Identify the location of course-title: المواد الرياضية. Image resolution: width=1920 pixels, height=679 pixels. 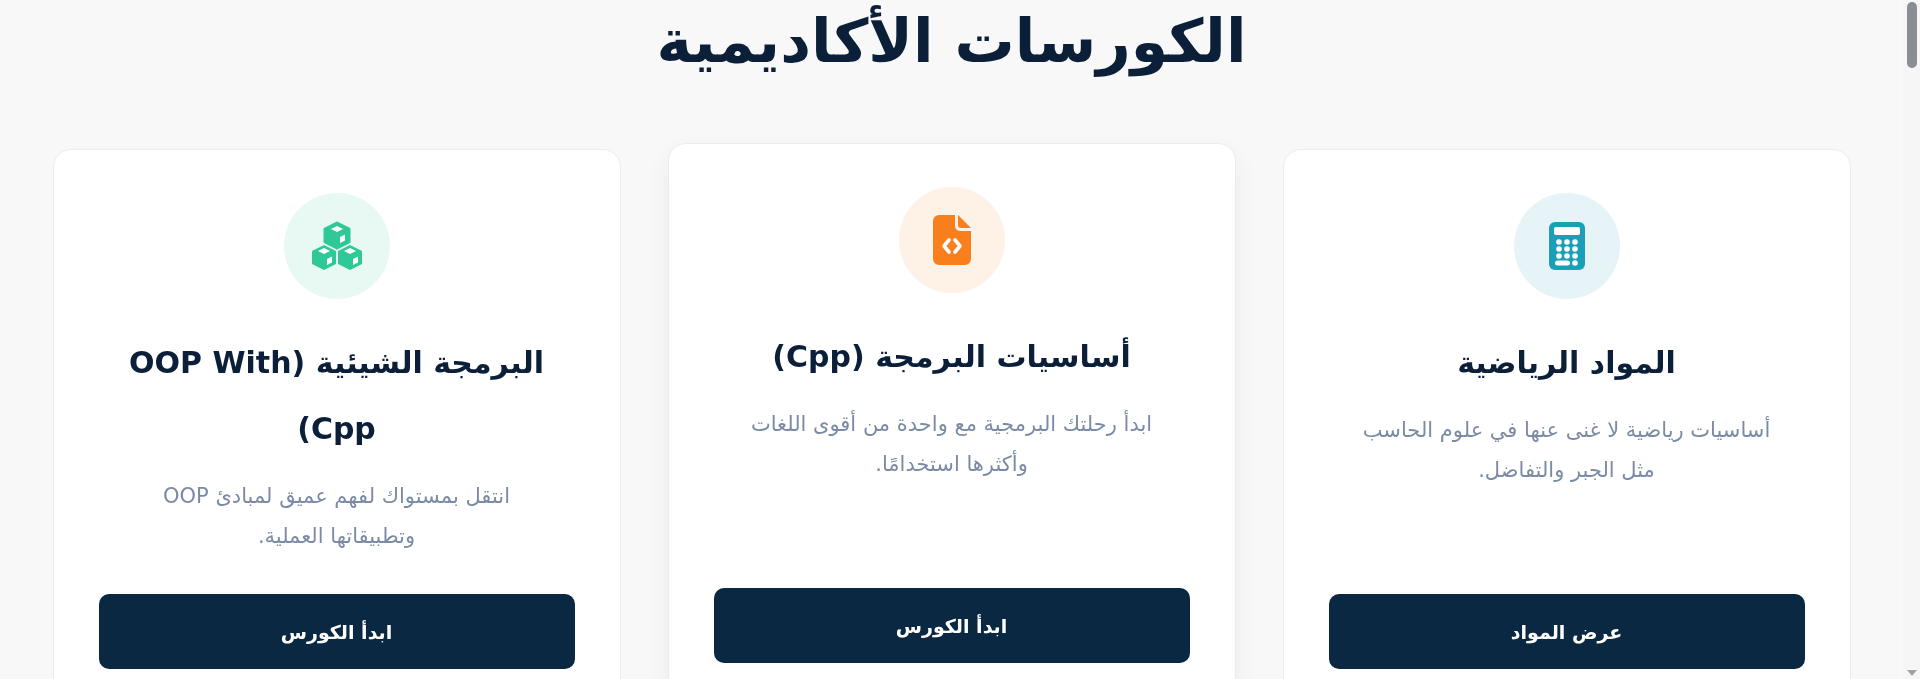
(1566, 363).